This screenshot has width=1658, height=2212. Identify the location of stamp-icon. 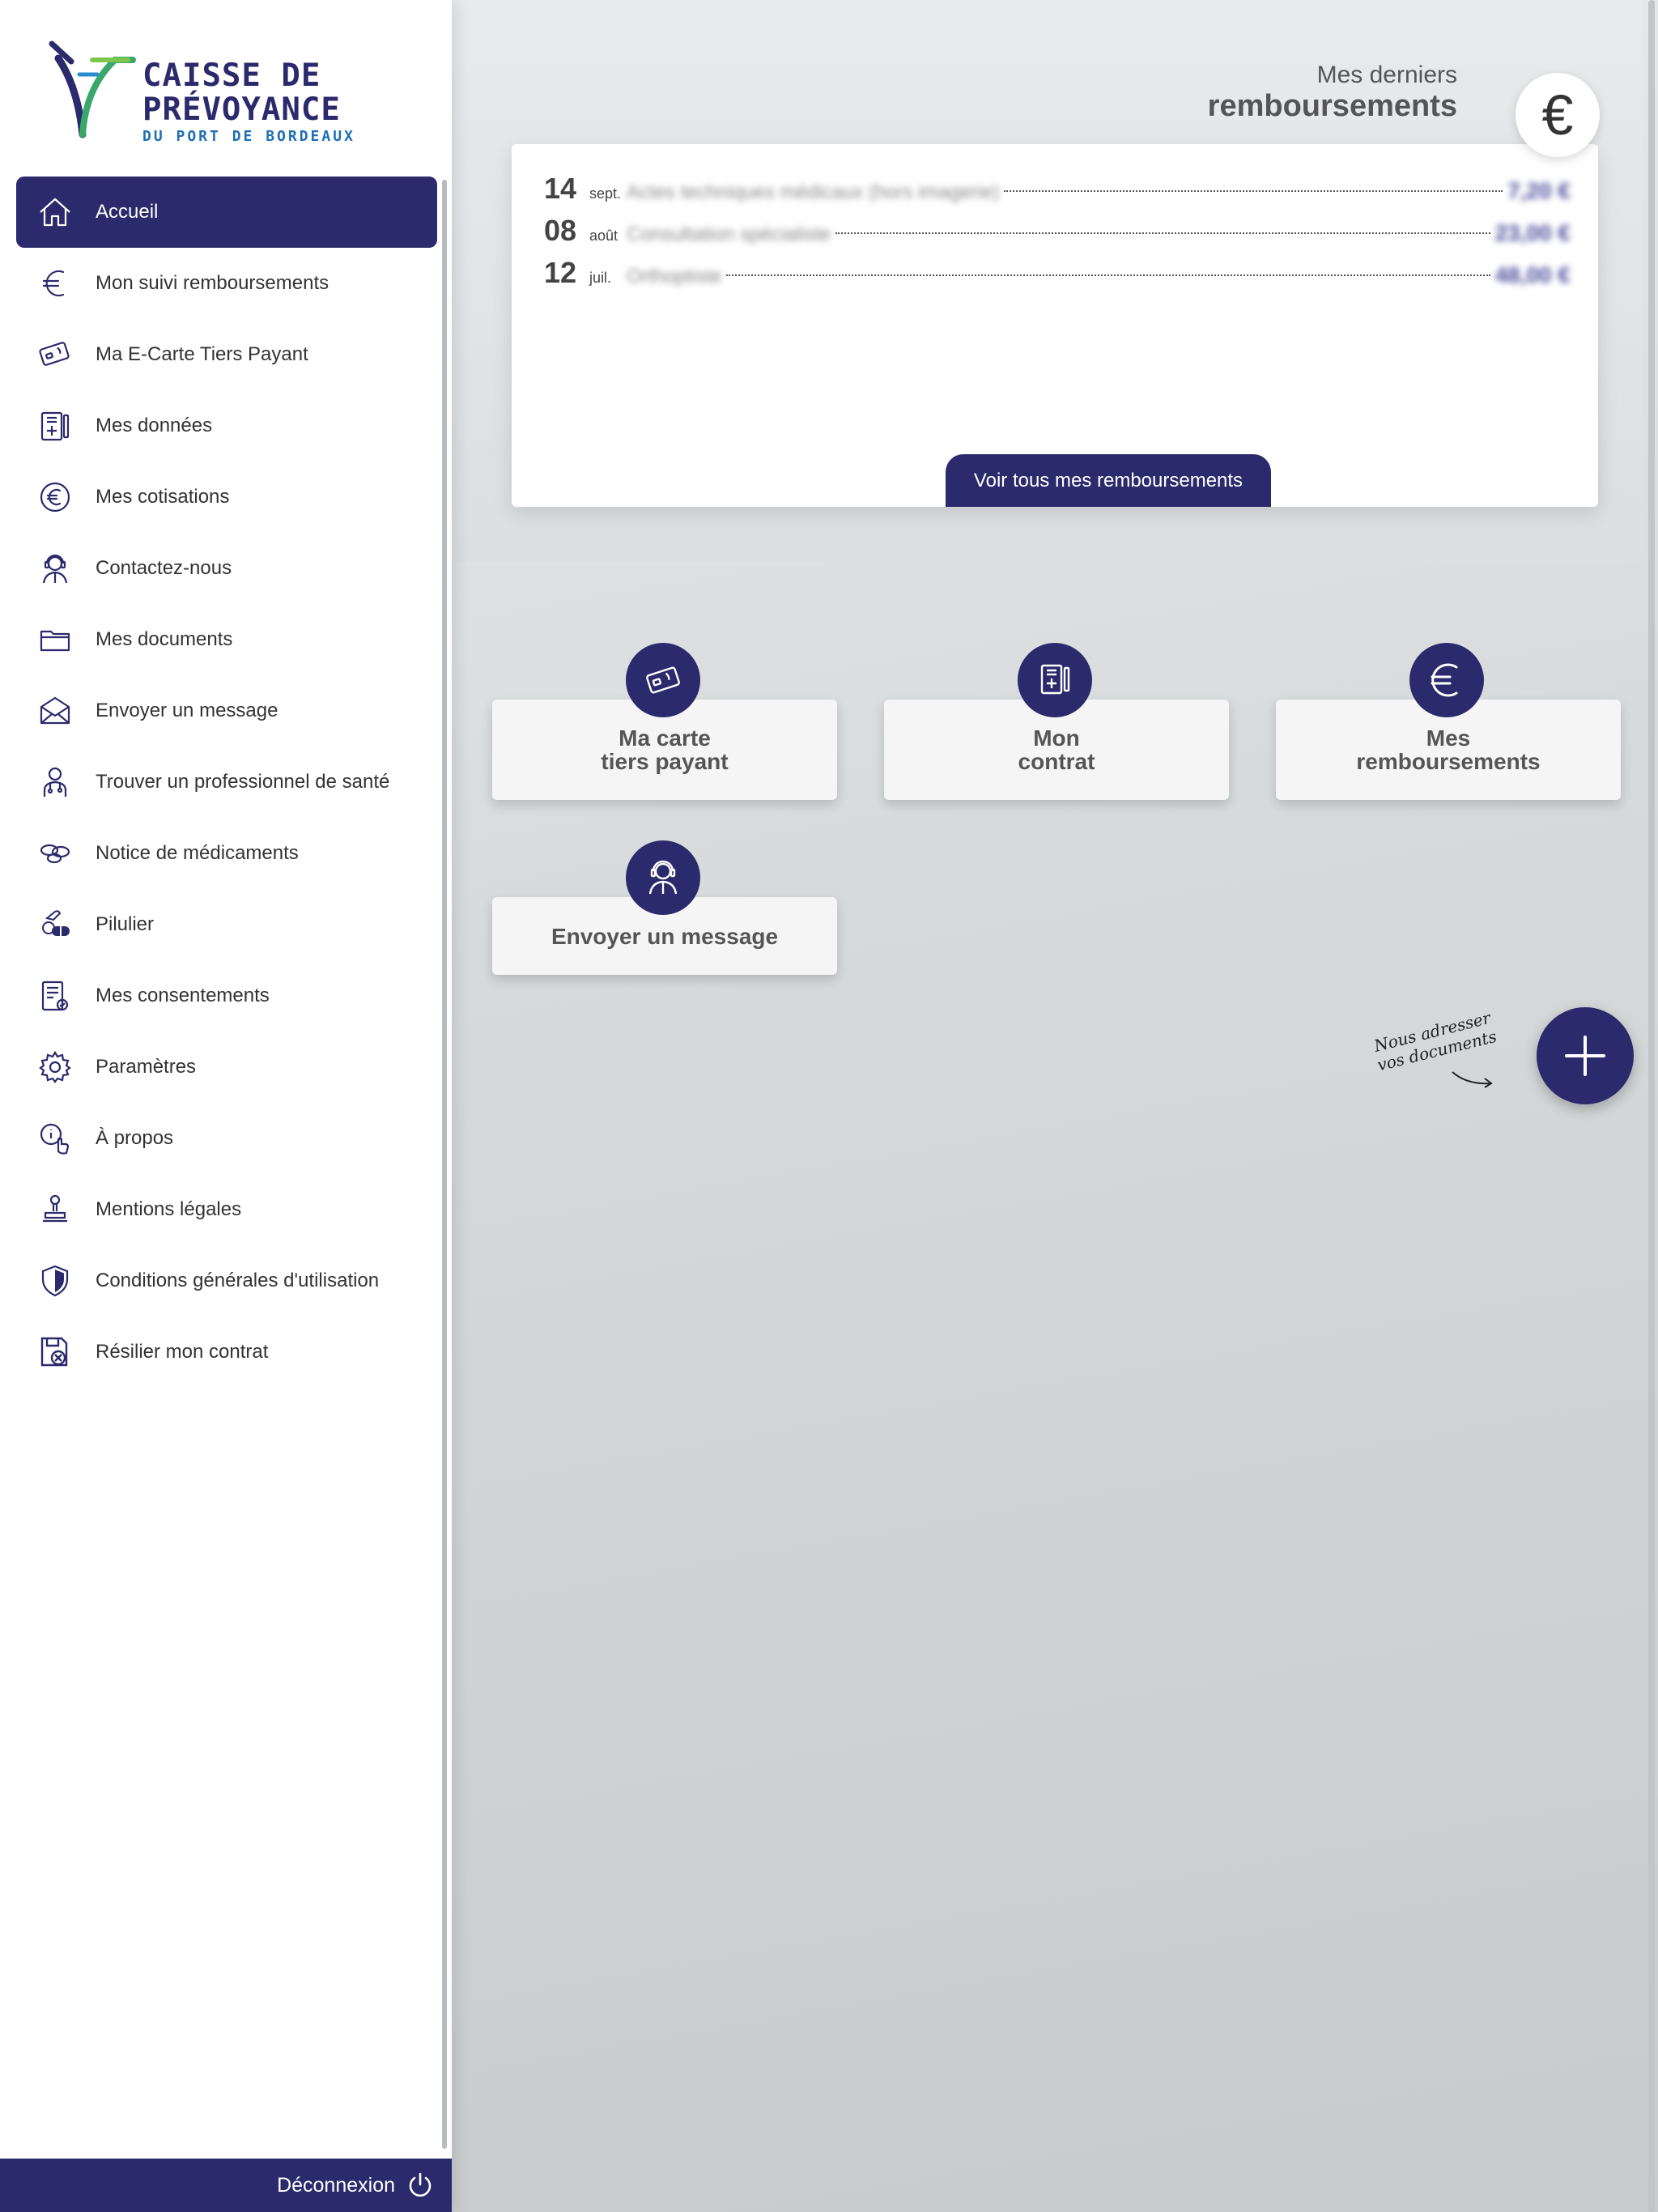
(55, 1210).